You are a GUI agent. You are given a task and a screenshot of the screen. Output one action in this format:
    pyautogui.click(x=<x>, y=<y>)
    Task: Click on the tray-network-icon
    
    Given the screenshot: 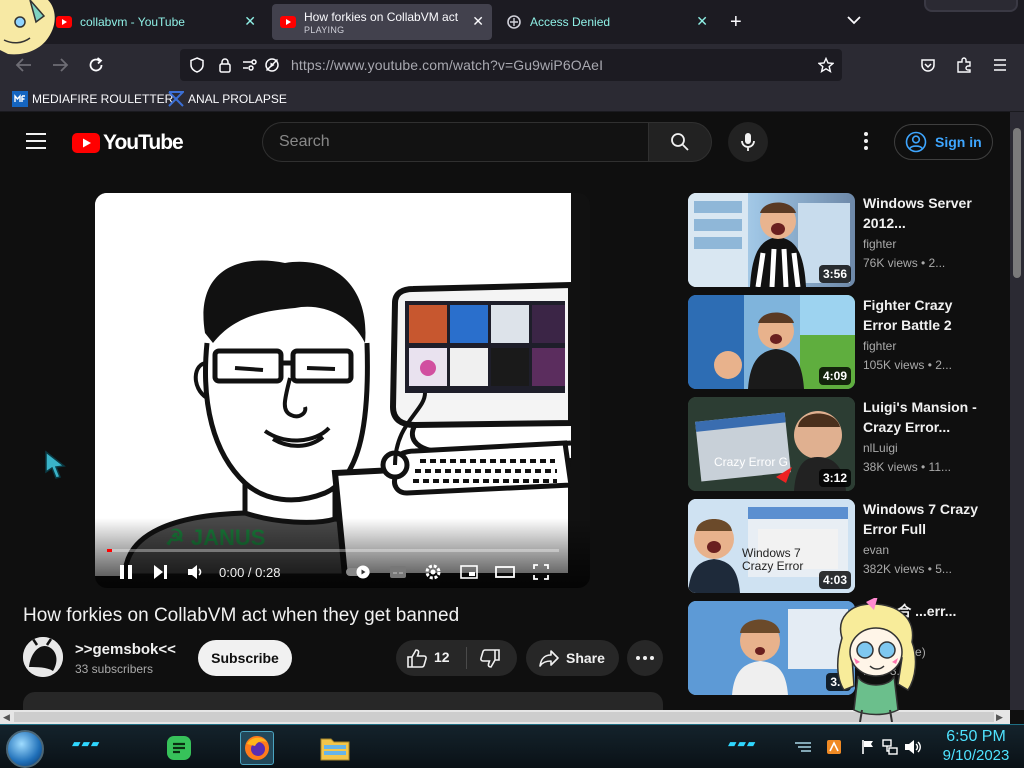 What is the action you would take?
    pyautogui.click(x=890, y=747)
    